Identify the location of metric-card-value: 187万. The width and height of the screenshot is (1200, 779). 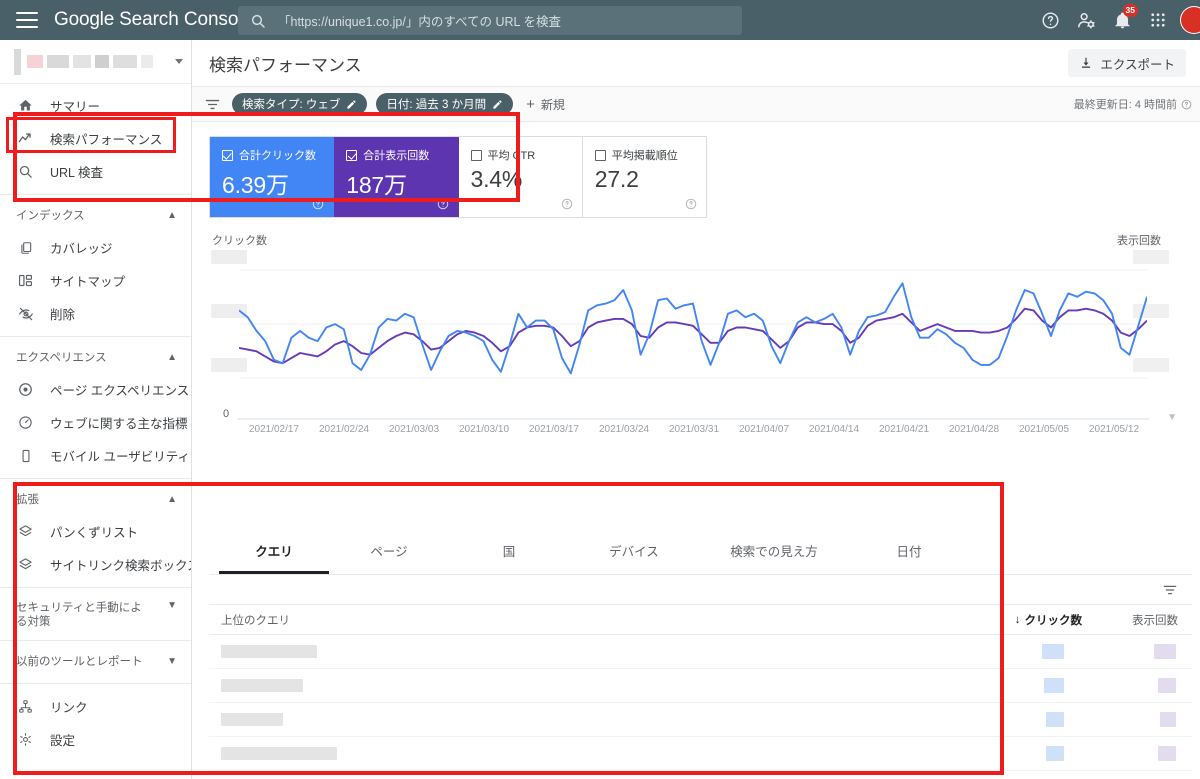
(376, 185).